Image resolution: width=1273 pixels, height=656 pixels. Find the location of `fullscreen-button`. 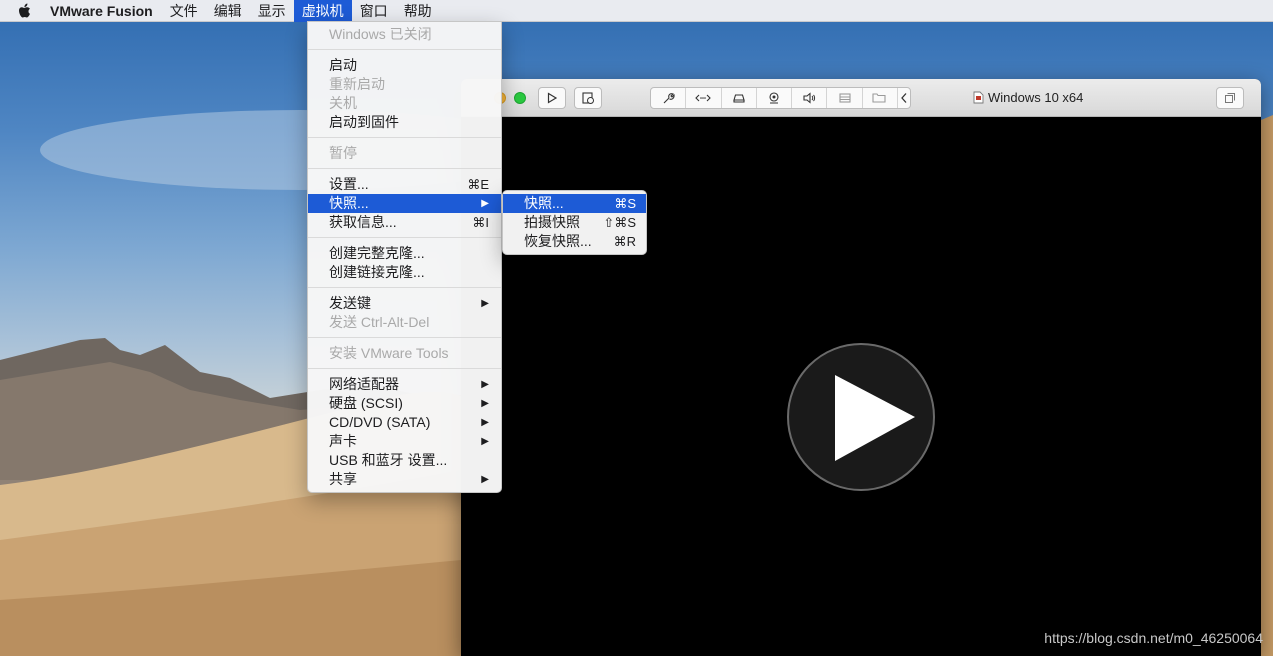

fullscreen-button is located at coordinates (1230, 98).